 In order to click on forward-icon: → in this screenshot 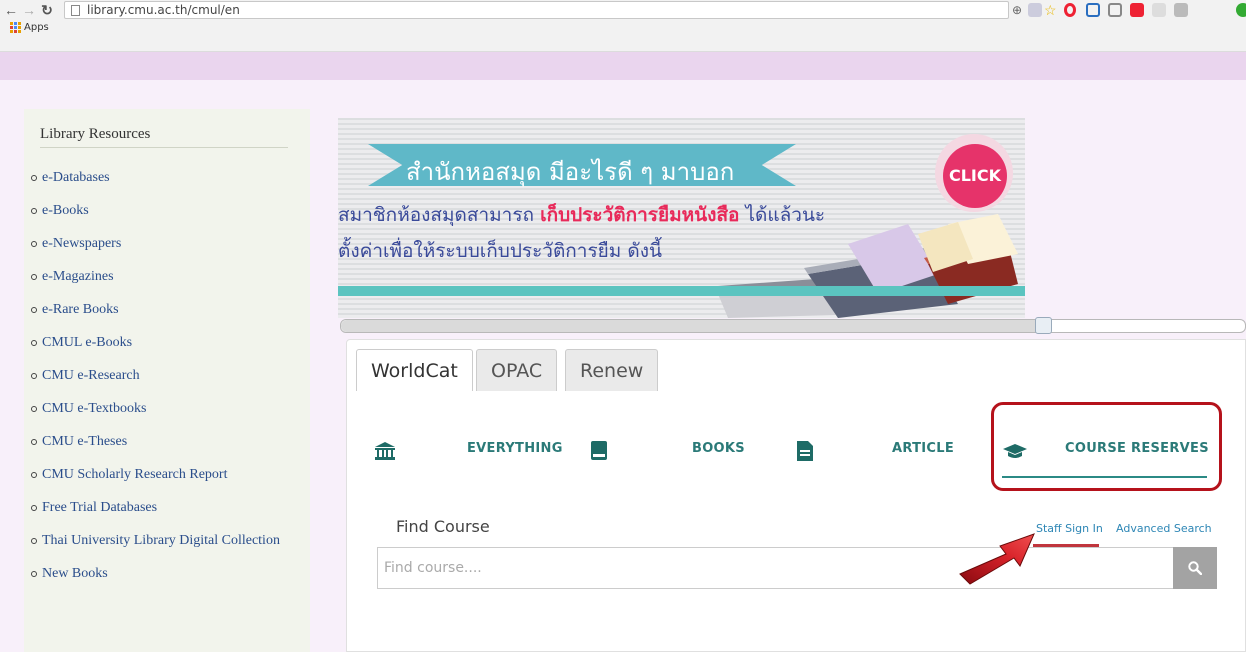, I will do `click(29, 10)`.